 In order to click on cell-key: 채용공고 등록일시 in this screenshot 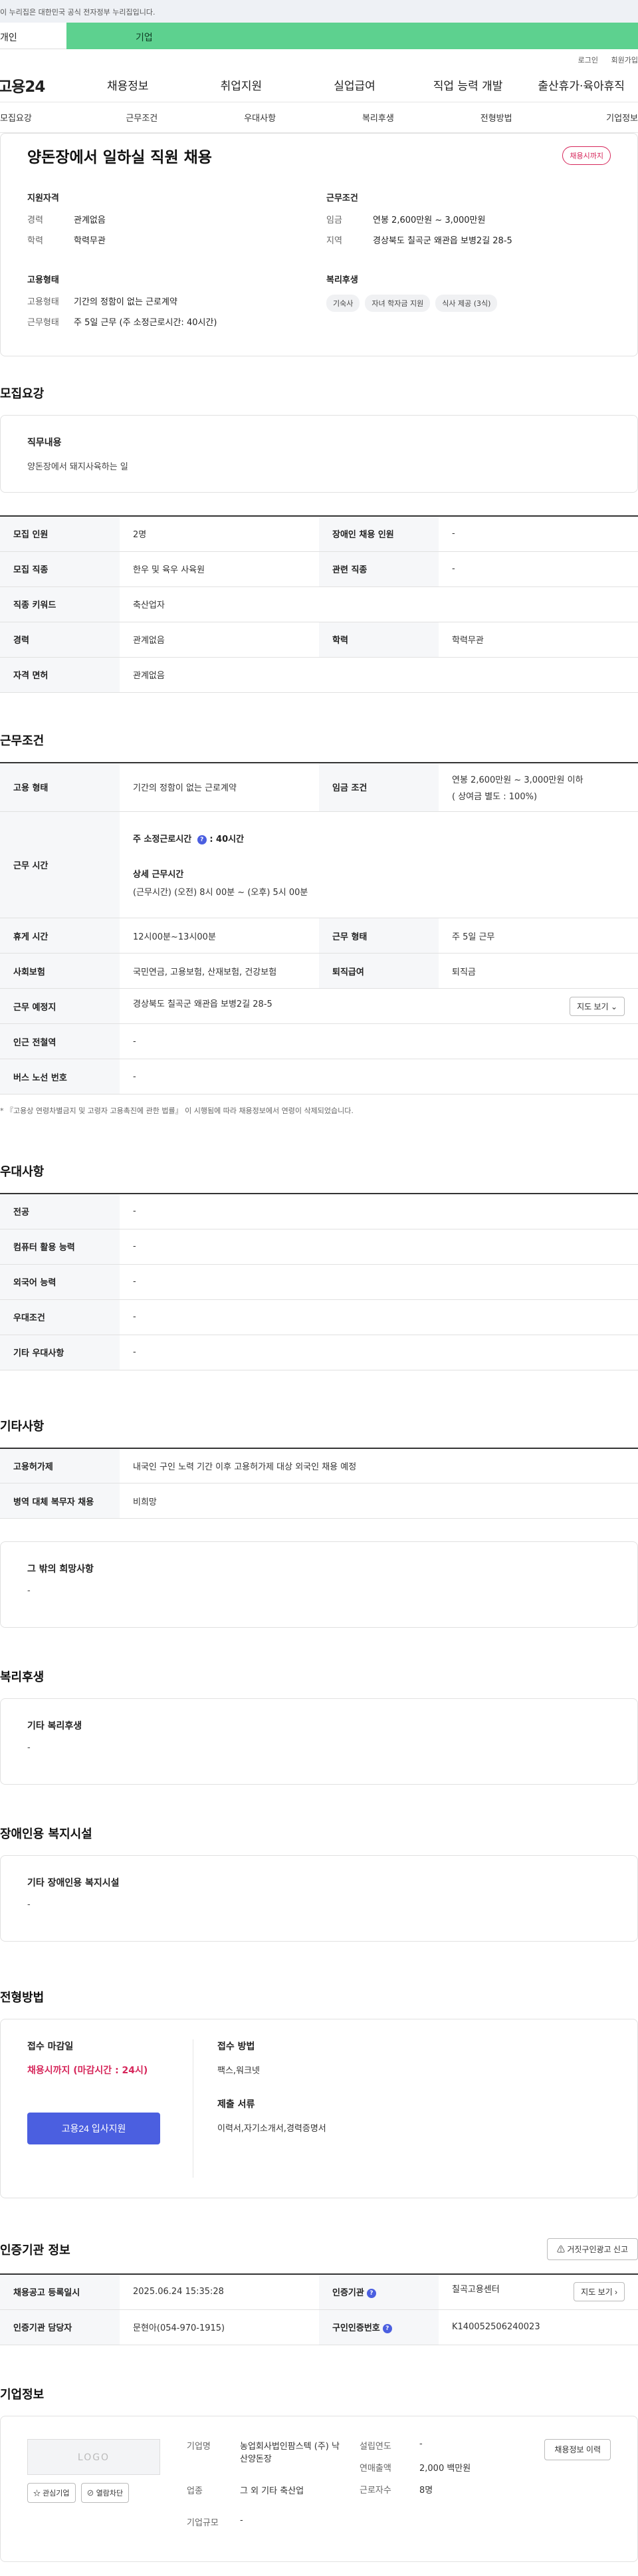, I will do `click(60, 2292)`.